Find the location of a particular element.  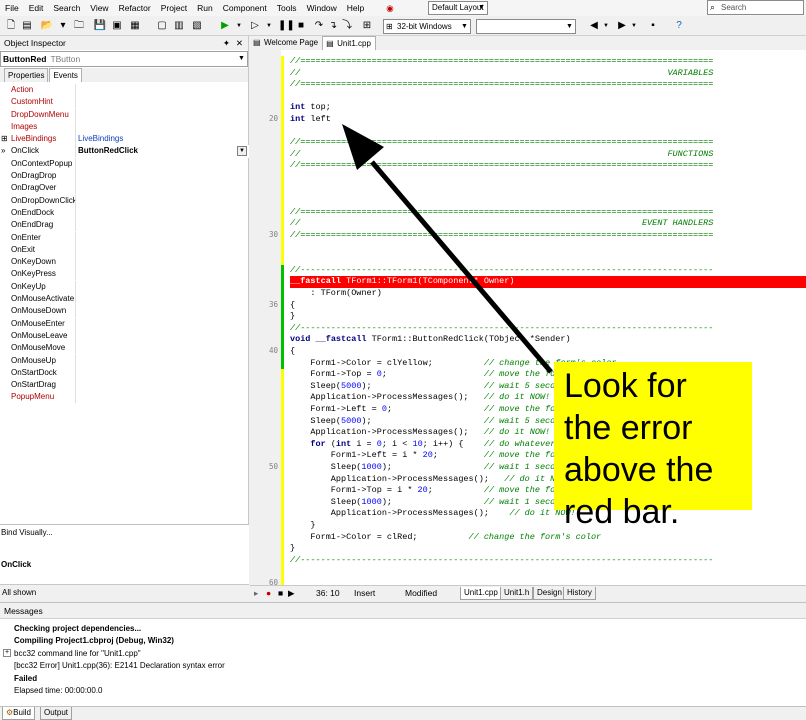

stop-icon: ■ is located at coordinates (301, 26).